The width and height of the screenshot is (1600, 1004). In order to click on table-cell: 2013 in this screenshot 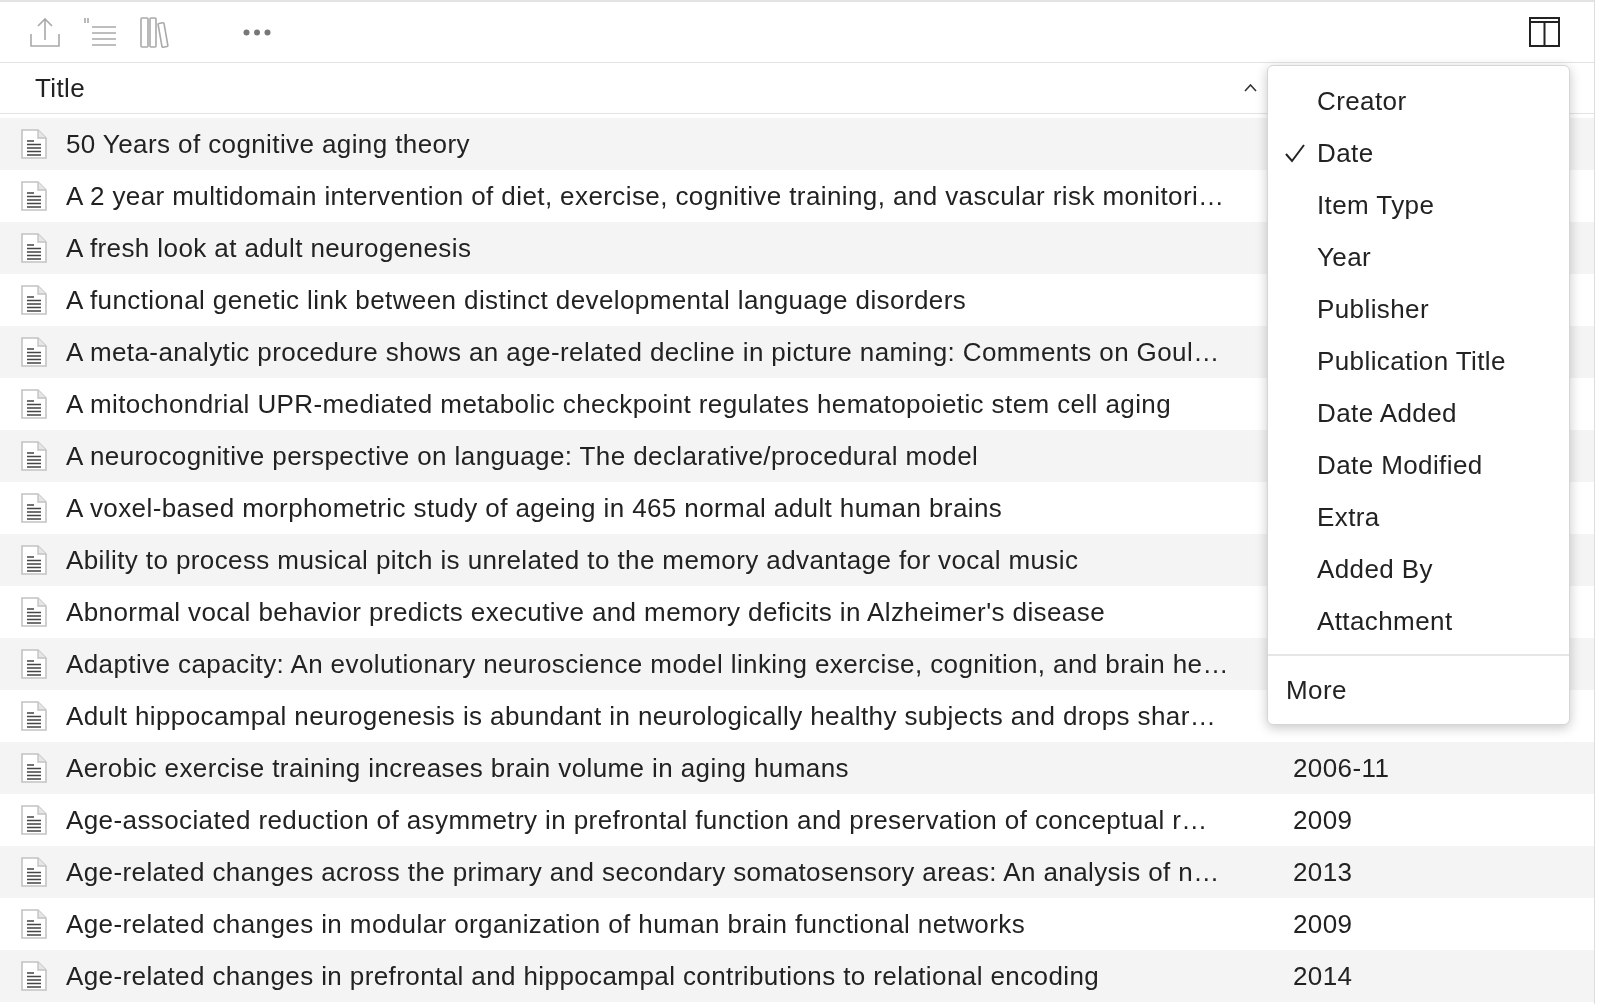, I will do `click(1323, 872)`.